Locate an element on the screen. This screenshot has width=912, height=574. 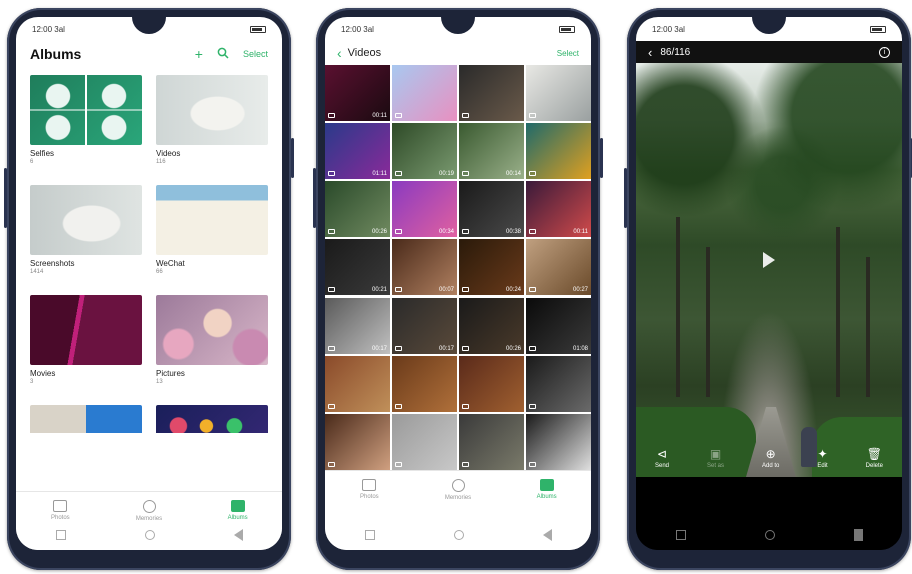
tab-memories: Memories is located at coordinates (458, 489).